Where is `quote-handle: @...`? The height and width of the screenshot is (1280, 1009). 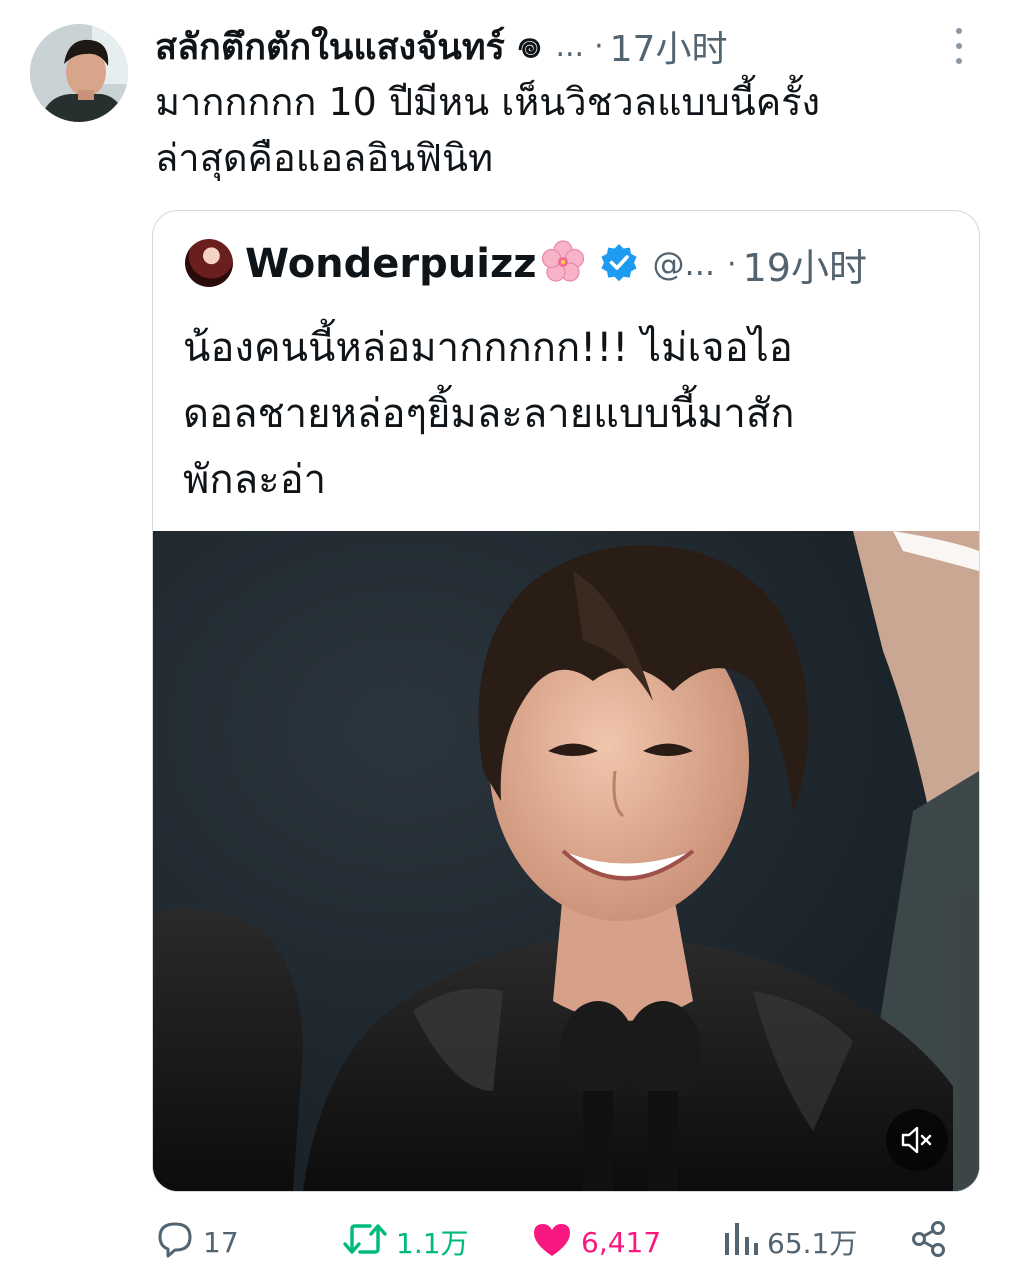
quote-handle: @... is located at coordinates (684, 264).